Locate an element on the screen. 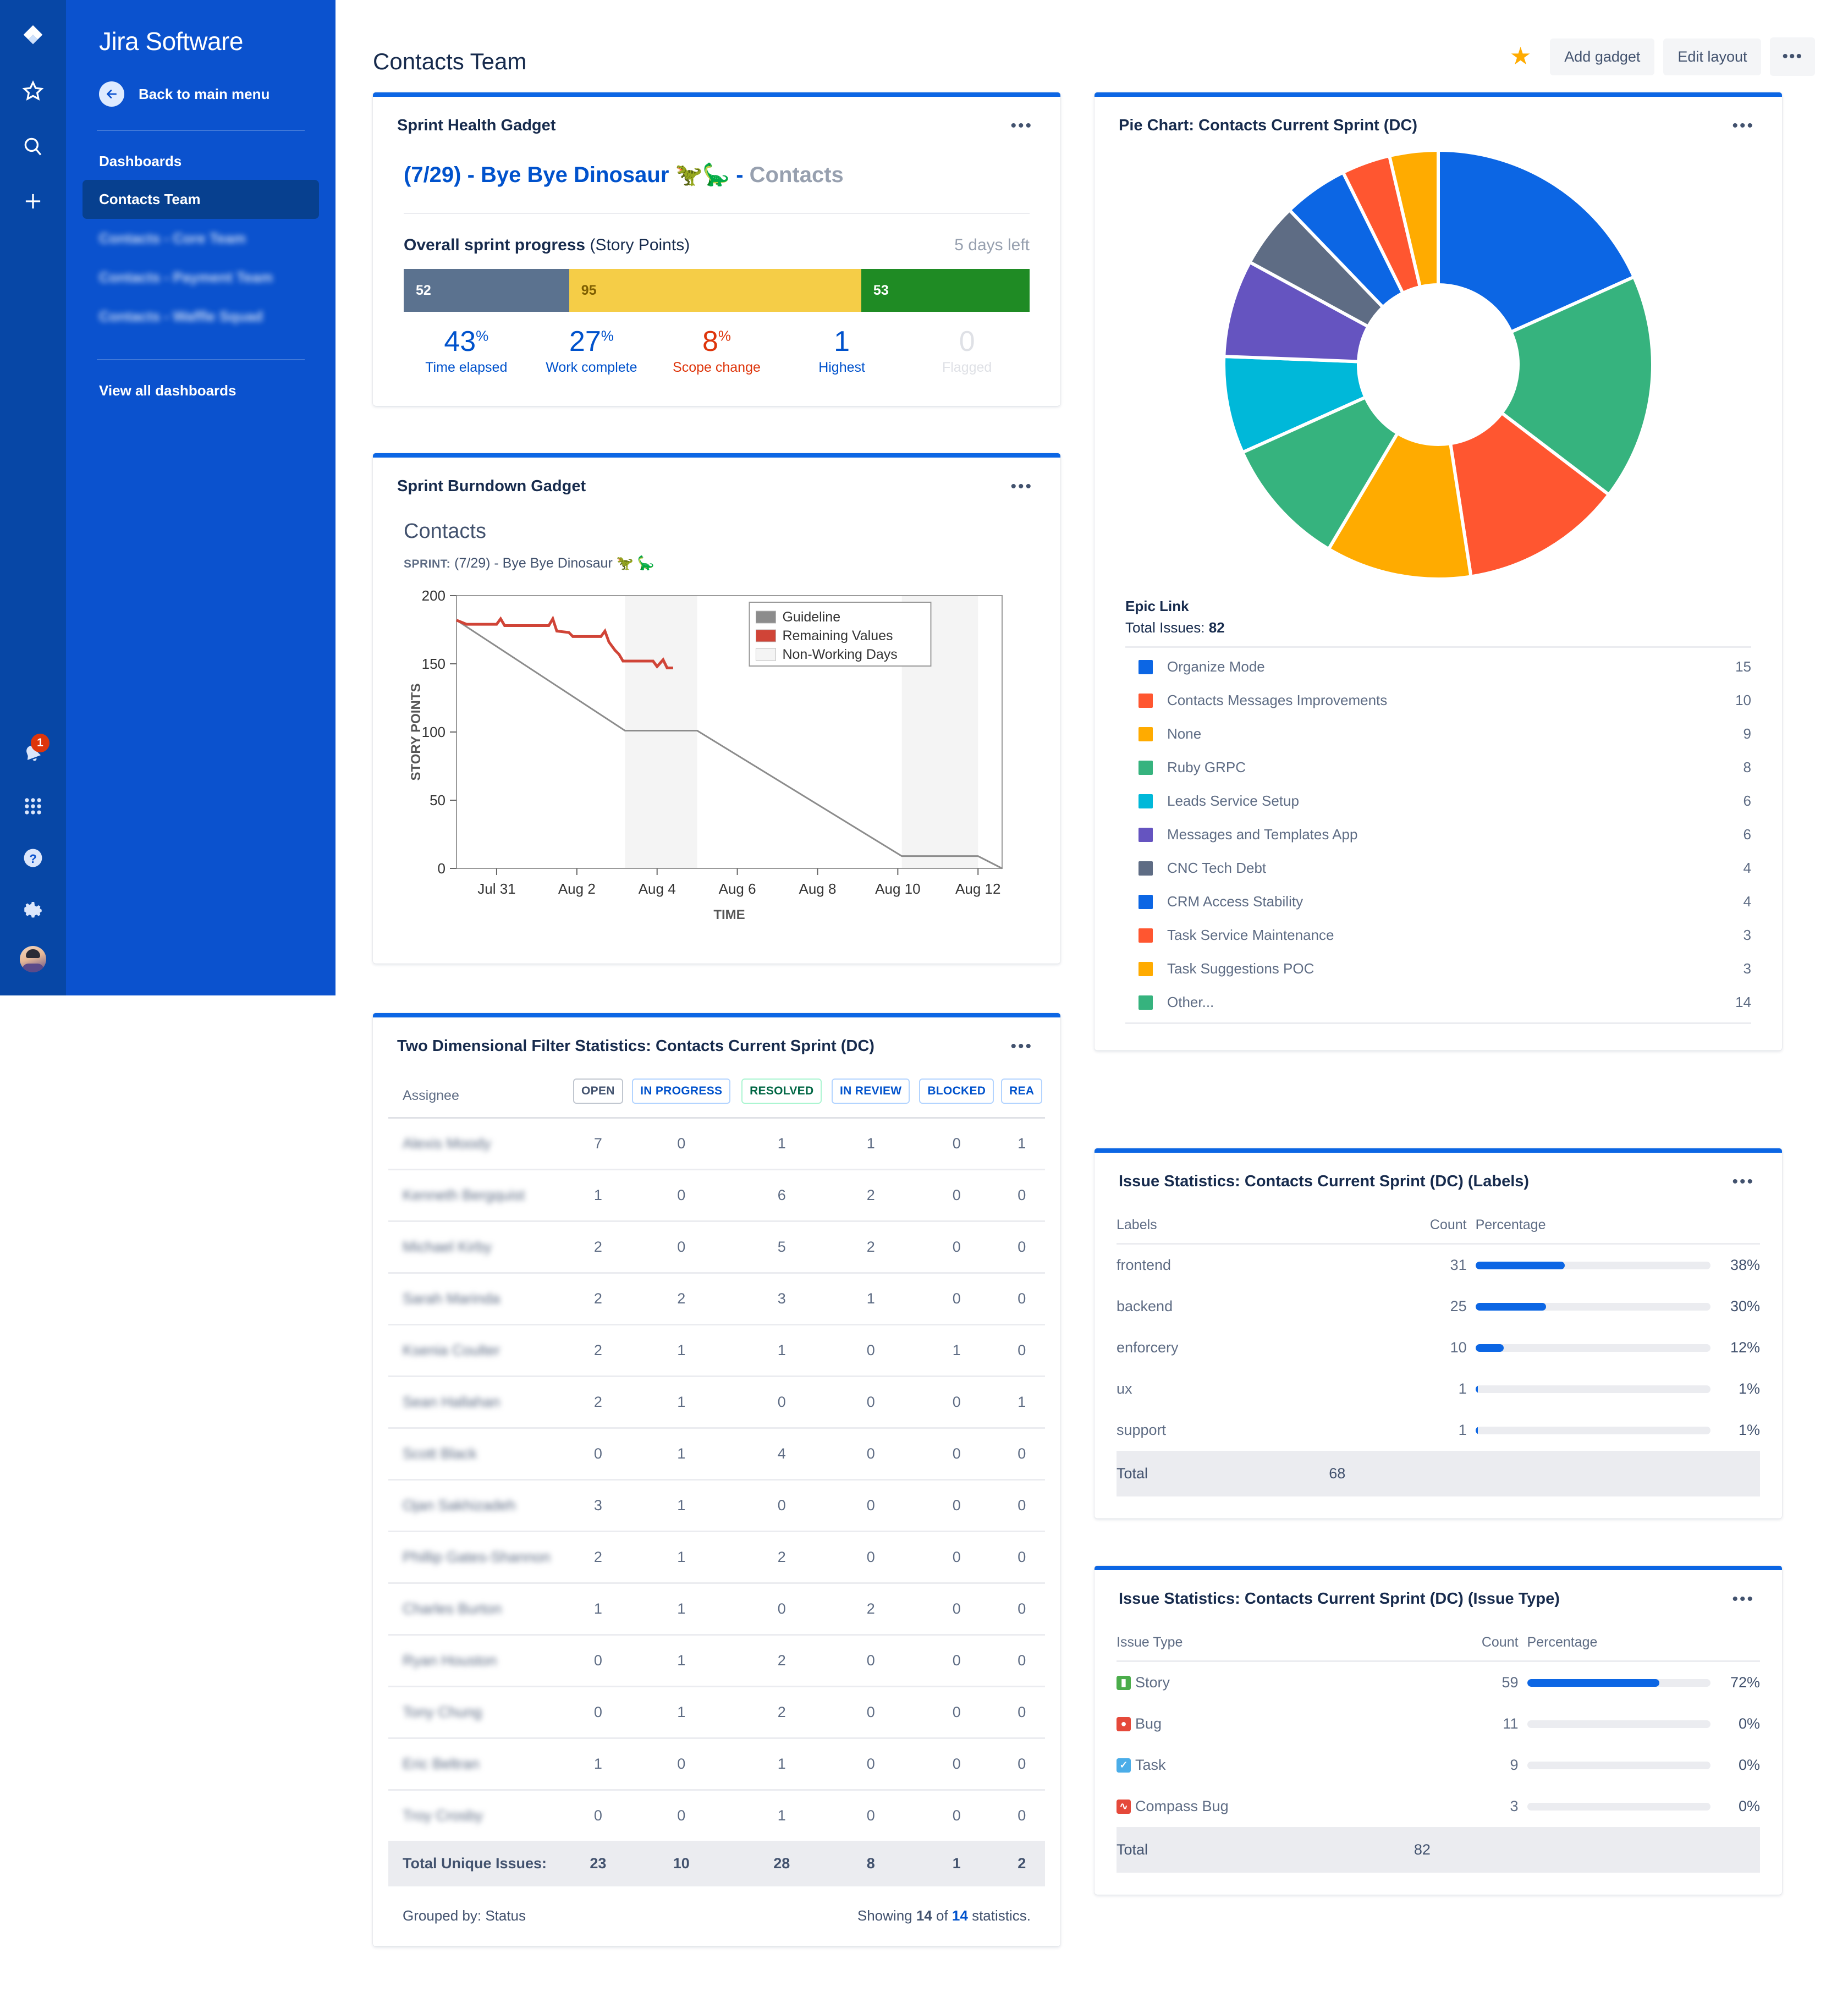  cell-value: 4 is located at coordinates (781, 1453).